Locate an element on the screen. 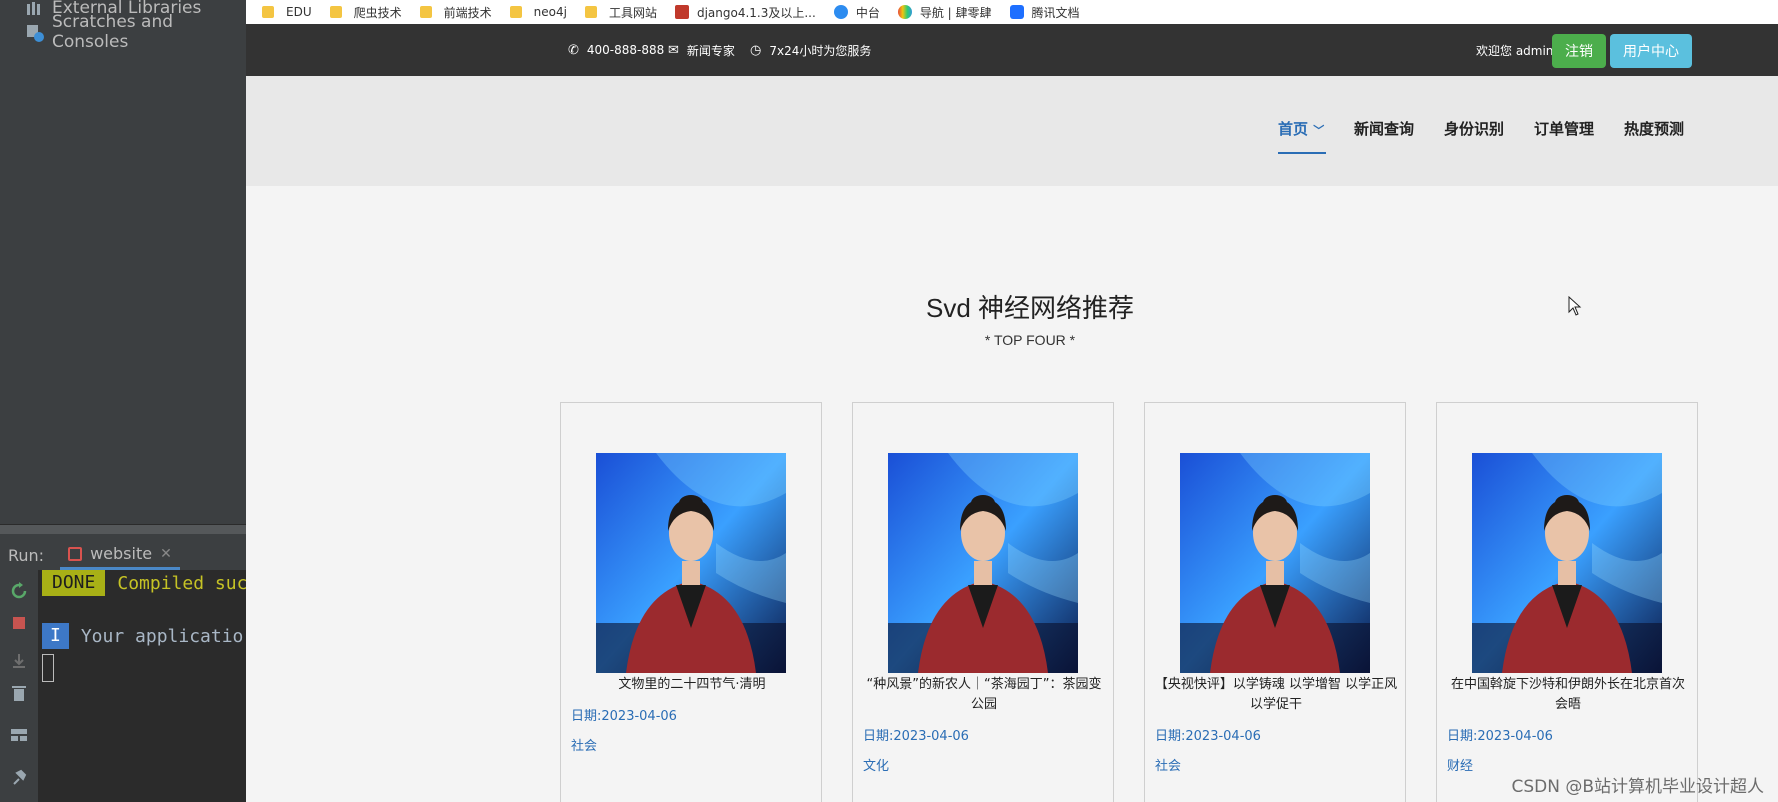  run-toolbar: Run: website ✕ is located at coordinates (123, 555).